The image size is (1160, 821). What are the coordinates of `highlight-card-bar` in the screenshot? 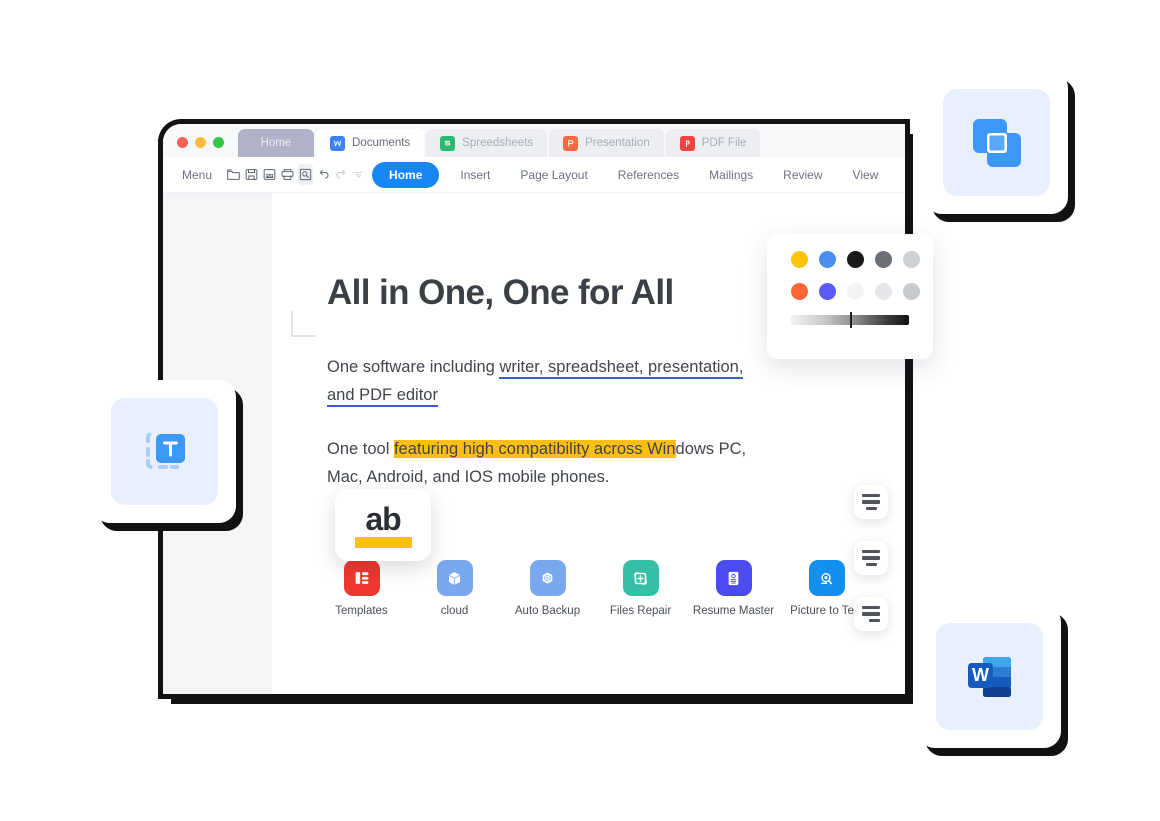 It's located at (383, 542).